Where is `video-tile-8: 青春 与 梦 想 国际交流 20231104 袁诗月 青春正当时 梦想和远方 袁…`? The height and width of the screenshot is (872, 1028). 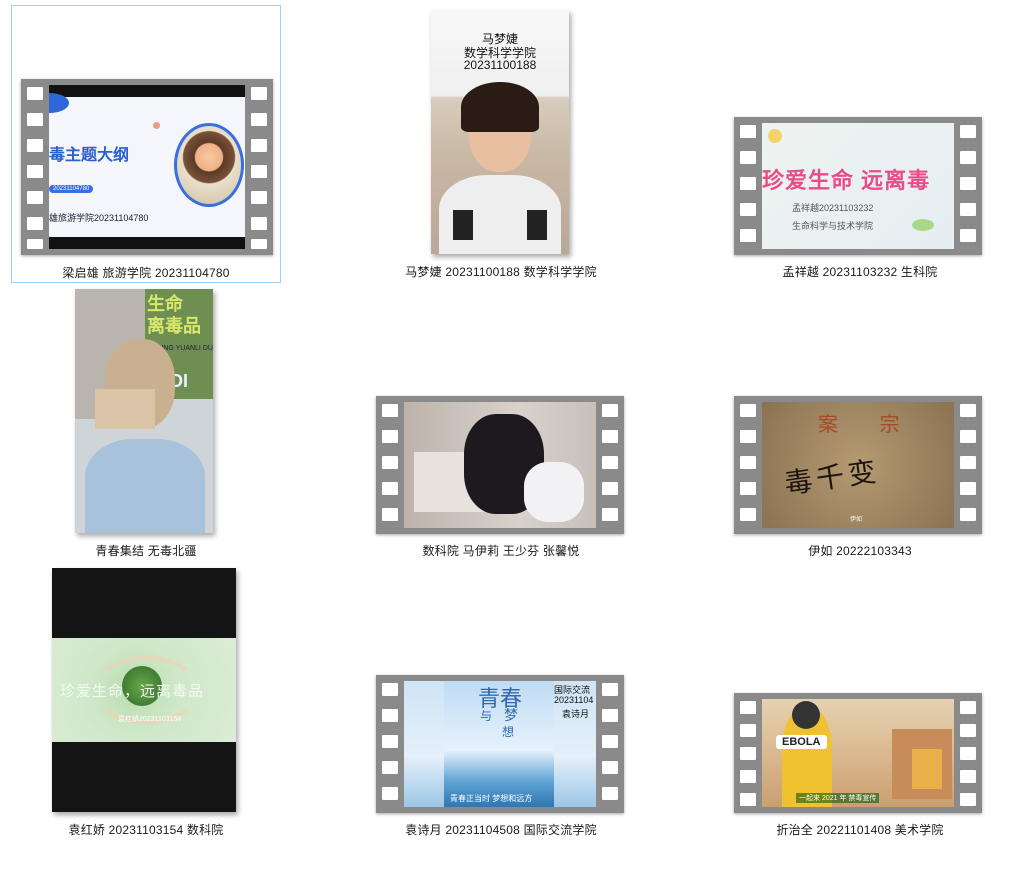
video-tile-8: 青春 与 梦 想 国际交流 20231104 袁诗月 青春正当时 梦想和远方 袁… is located at coordinates (501, 702).